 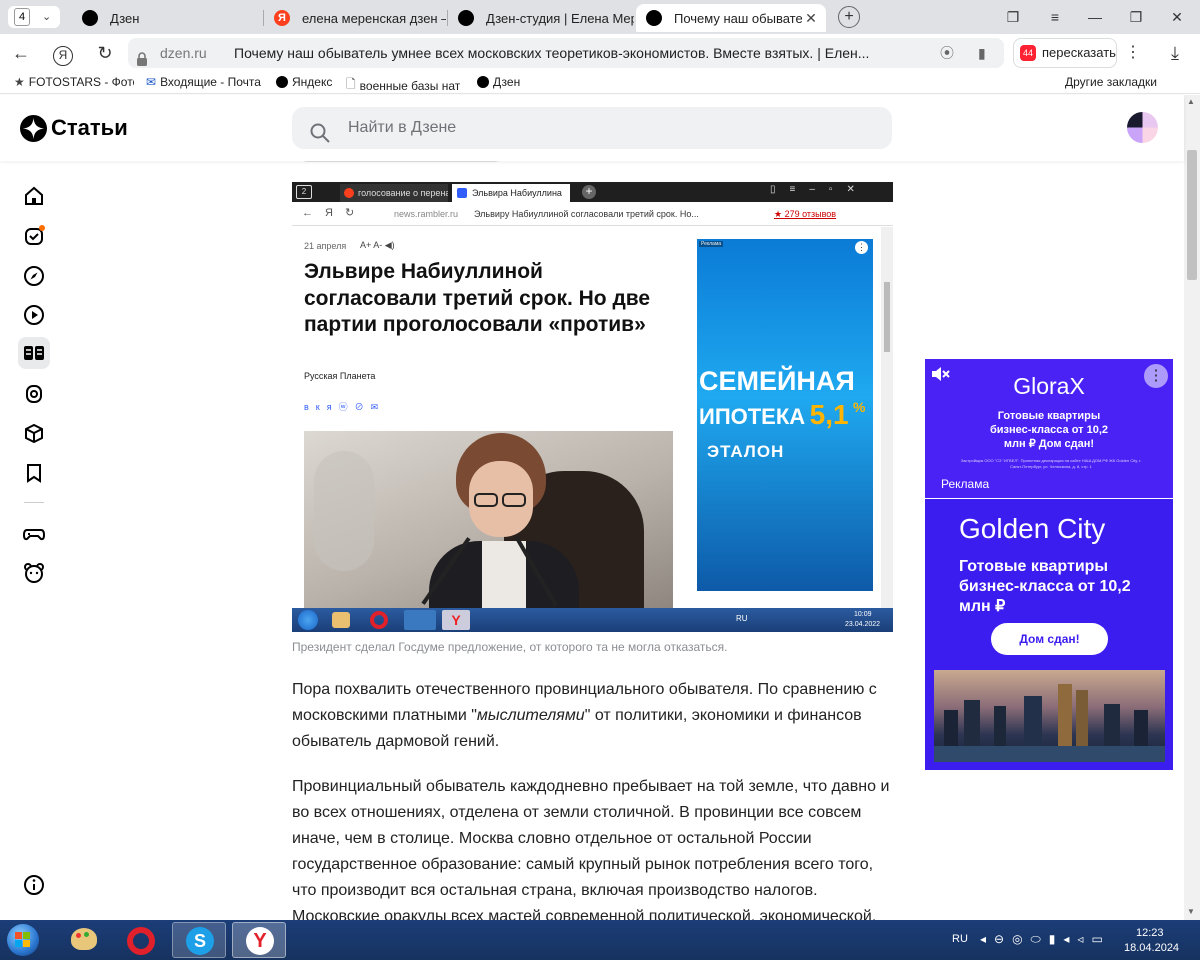 What do you see at coordinates (34, 433) in the screenshot?
I see `games-cube-icon` at bounding box center [34, 433].